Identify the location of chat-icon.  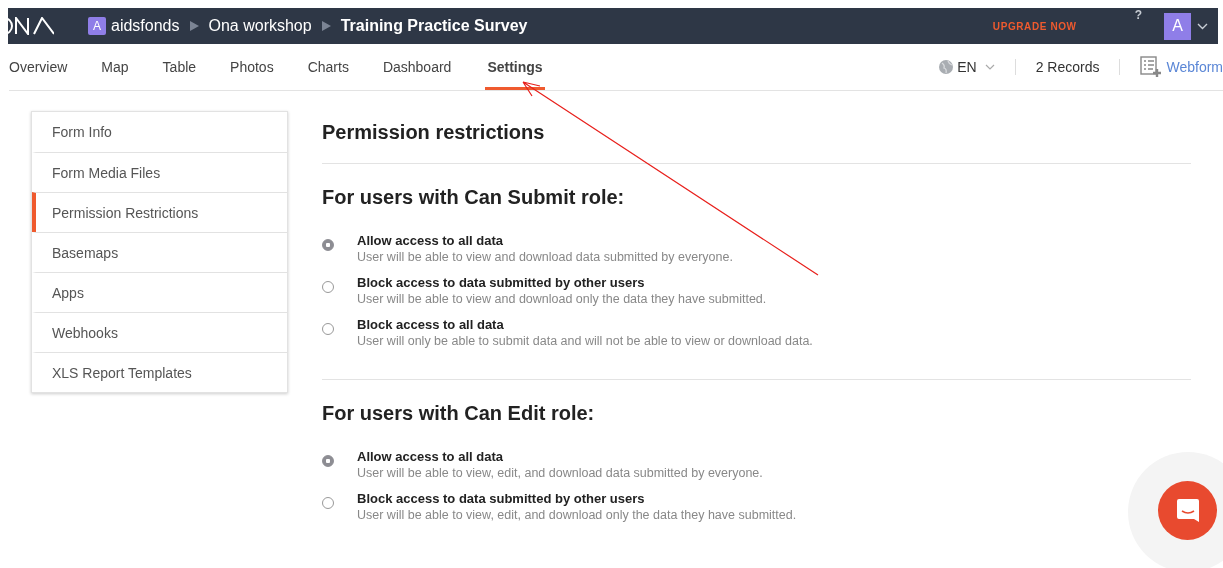
(1187, 510).